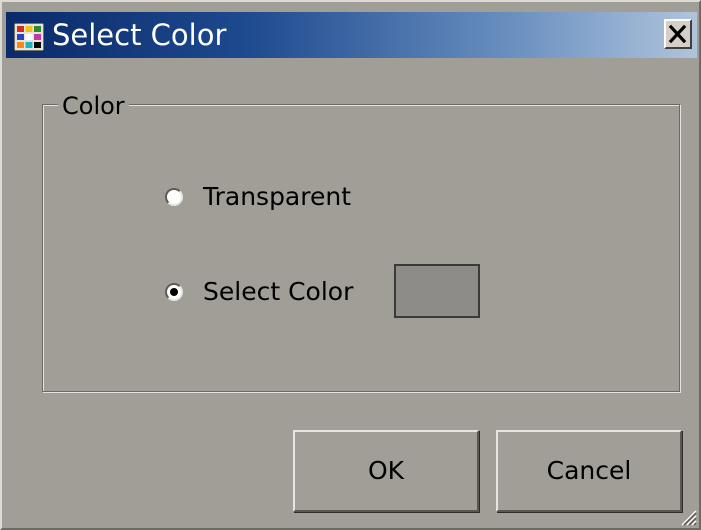 The image size is (701, 530). I want to click on close-button, so click(678, 34).